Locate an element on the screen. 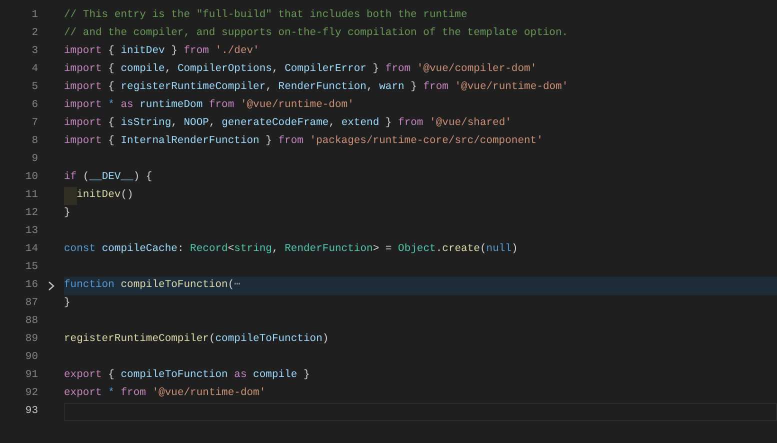 This screenshot has height=443, width=777. code-line: if (__DEV__) { is located at coordinates (108, 178).